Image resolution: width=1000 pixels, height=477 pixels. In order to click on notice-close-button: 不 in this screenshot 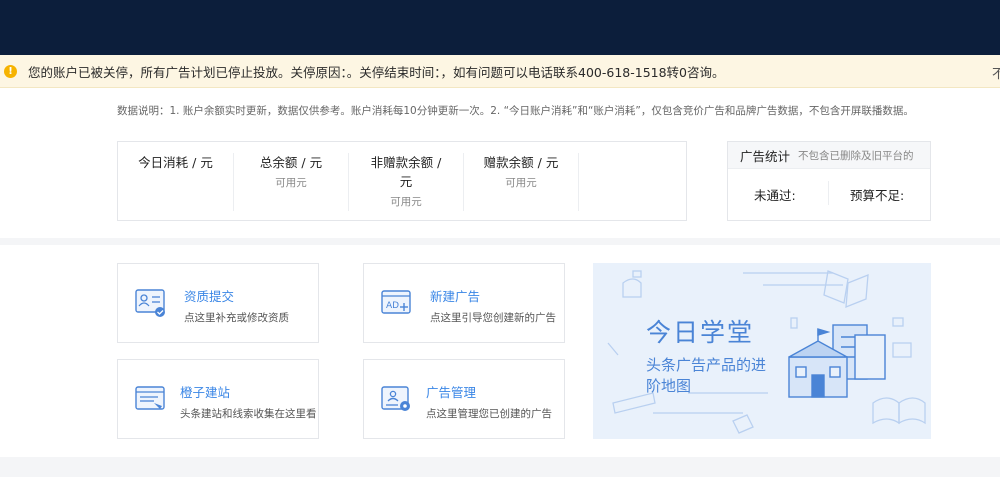, I will do `click(996, 72)`.